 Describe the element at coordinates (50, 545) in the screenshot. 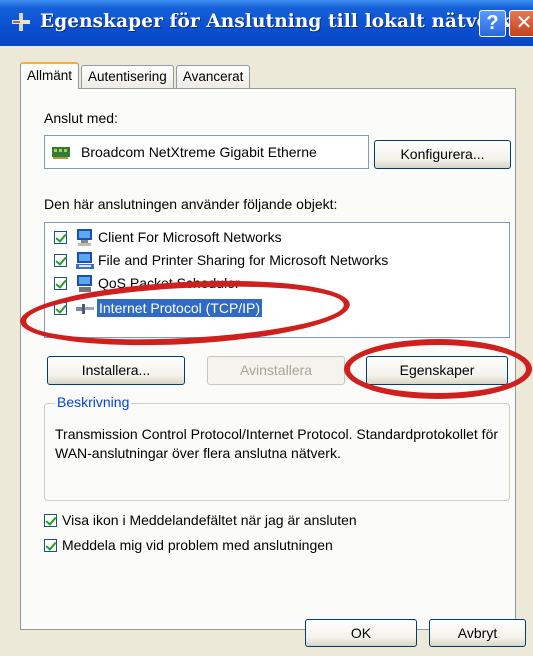

I see `notify-checkbox` at that location.